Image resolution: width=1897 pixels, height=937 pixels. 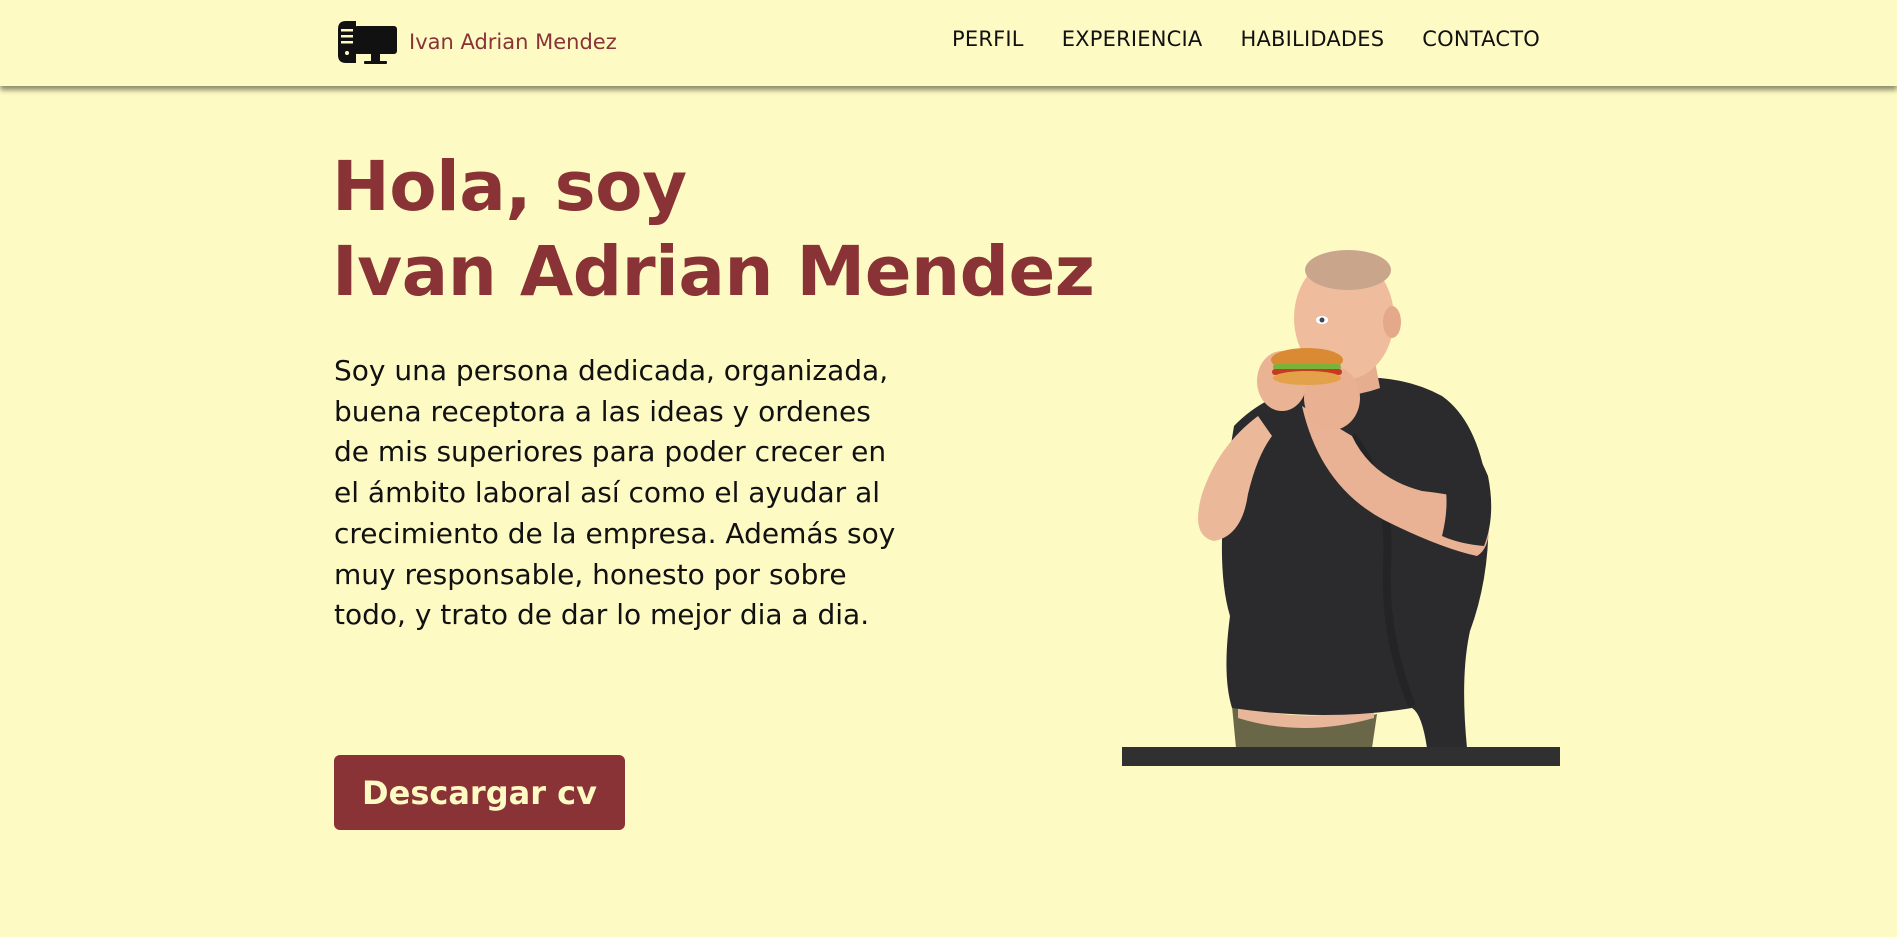 I want to click on hero-title: Hola, soy Ivan Adrian Mendez, so click(x=713, y=230).